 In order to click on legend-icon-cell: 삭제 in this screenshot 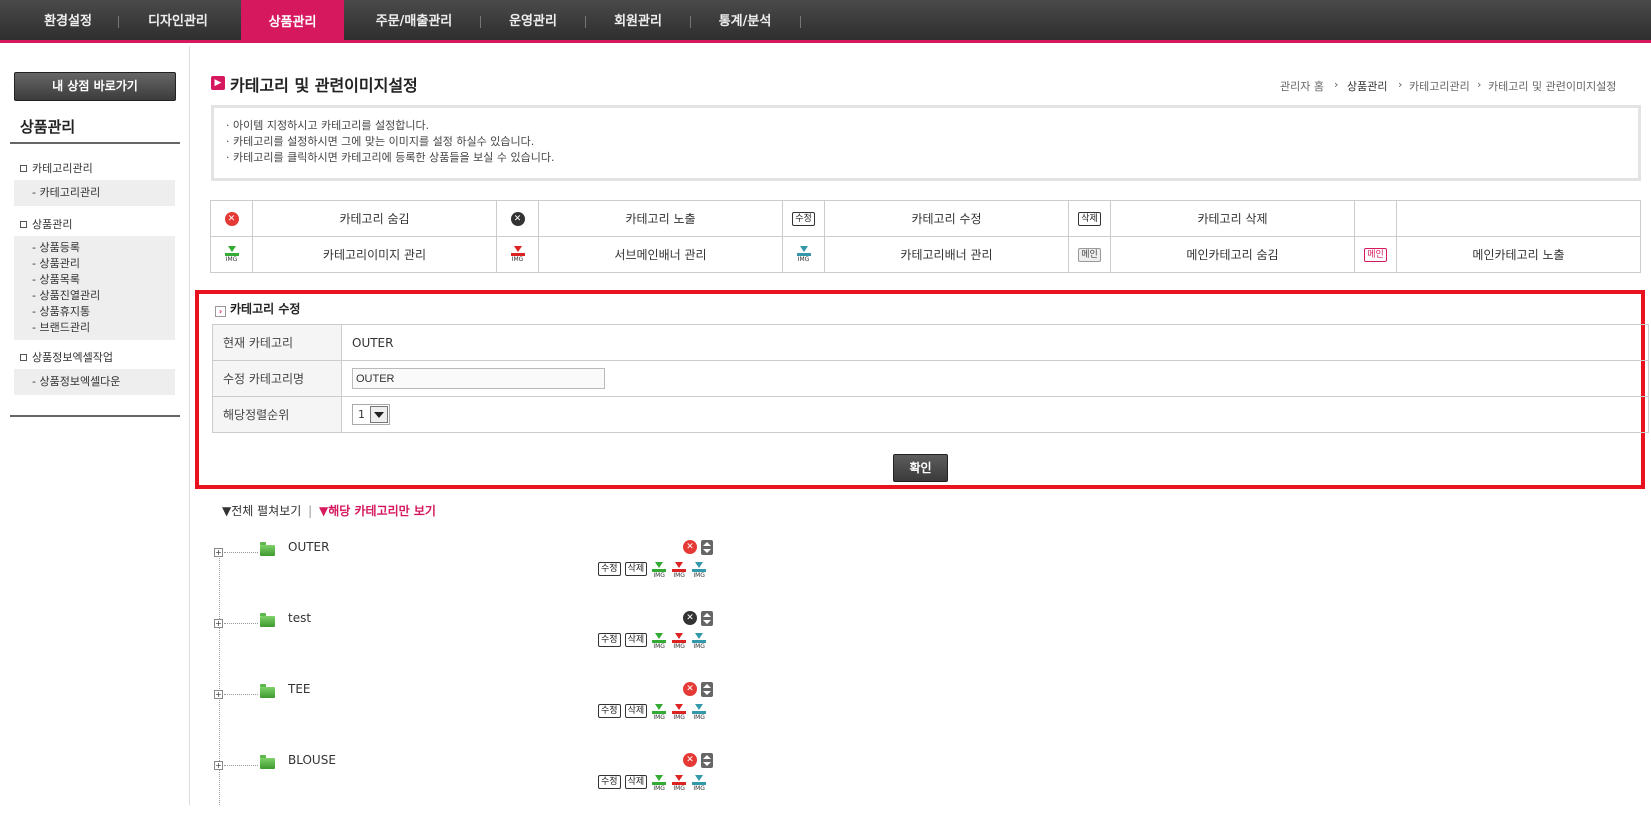, I will do `click(1089, 218)`.